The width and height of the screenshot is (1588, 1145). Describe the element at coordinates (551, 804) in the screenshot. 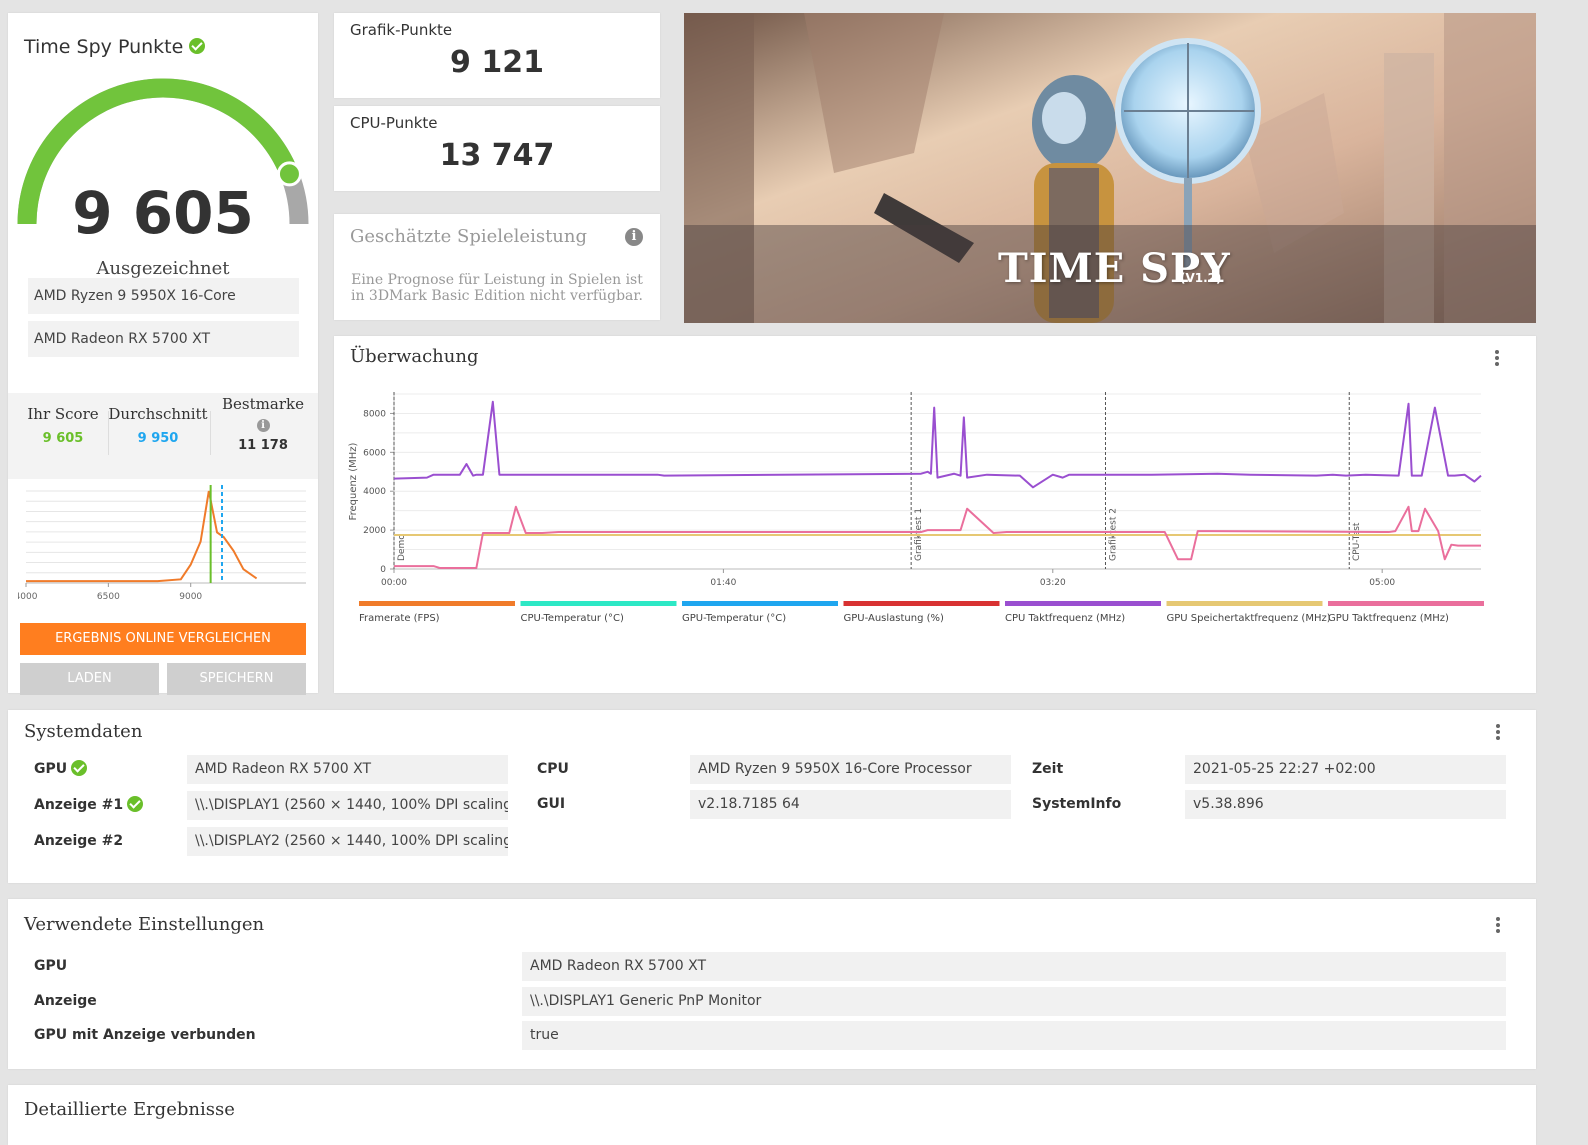

I see `system-row-label: GUI` at that location.